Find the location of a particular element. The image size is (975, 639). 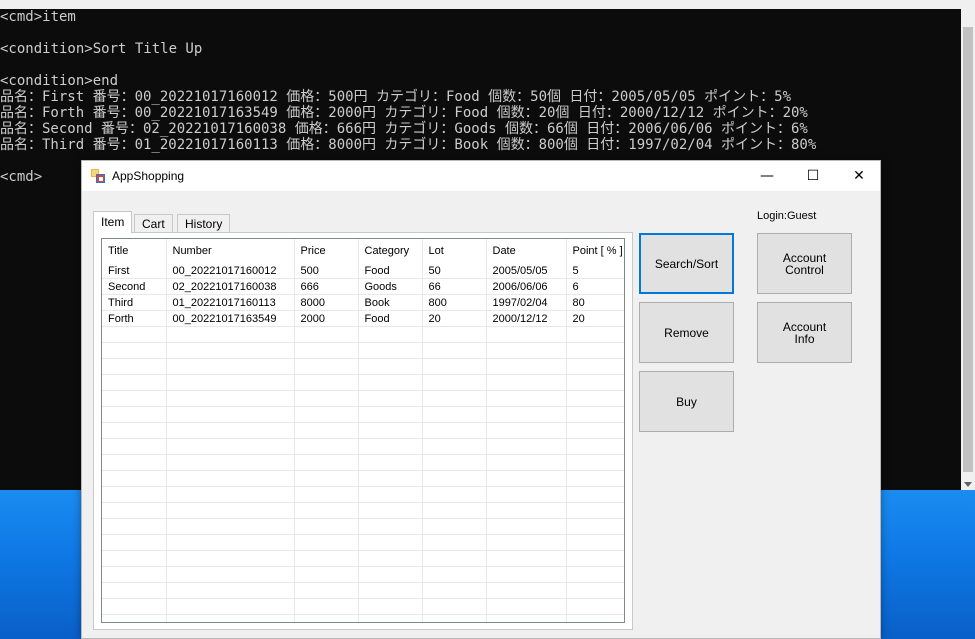

column-header-date: Date is located at coordinates (526, 251).